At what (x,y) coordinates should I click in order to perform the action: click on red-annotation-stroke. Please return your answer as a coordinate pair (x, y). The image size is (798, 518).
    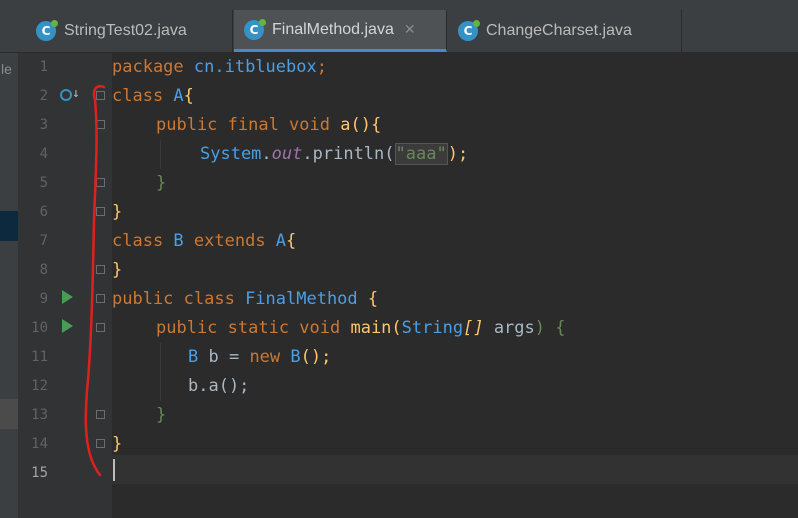
    Looking at the image, I should click on (95, 281).